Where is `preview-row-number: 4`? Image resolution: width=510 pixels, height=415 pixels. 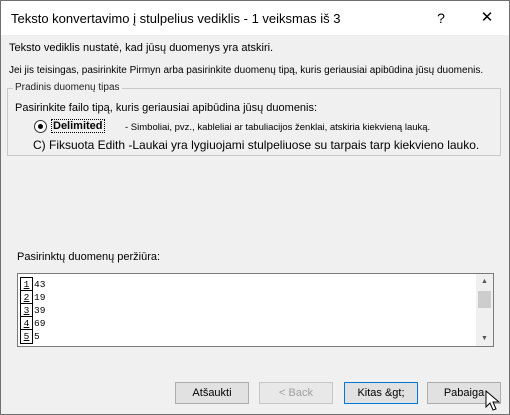
preview-row-number: 4 is located at coordinates (26, 323).